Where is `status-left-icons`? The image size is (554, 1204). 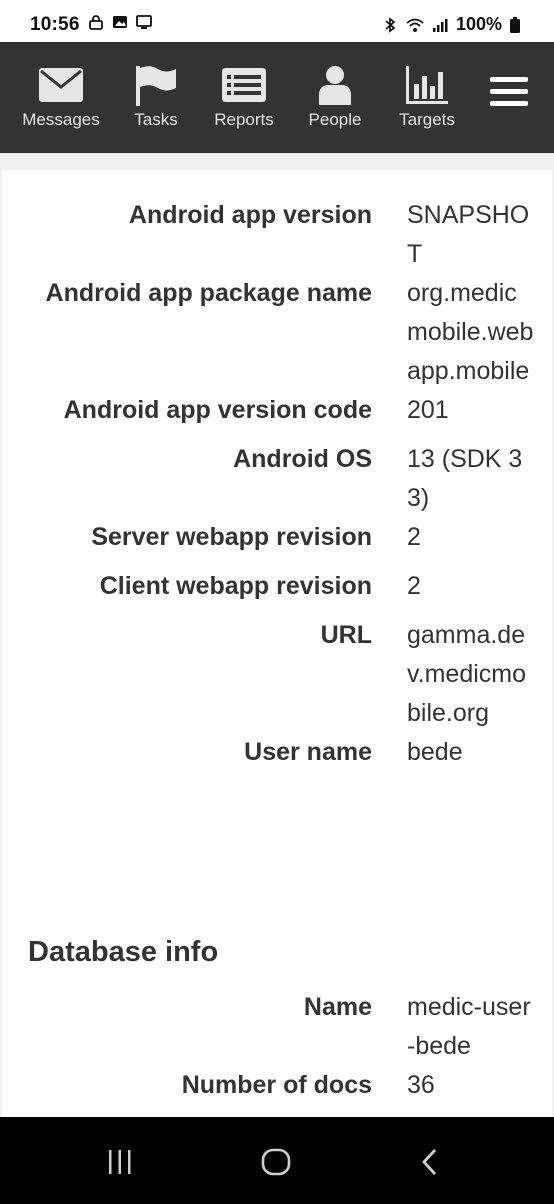
status-left-icons is located at coordinates (120, 22).